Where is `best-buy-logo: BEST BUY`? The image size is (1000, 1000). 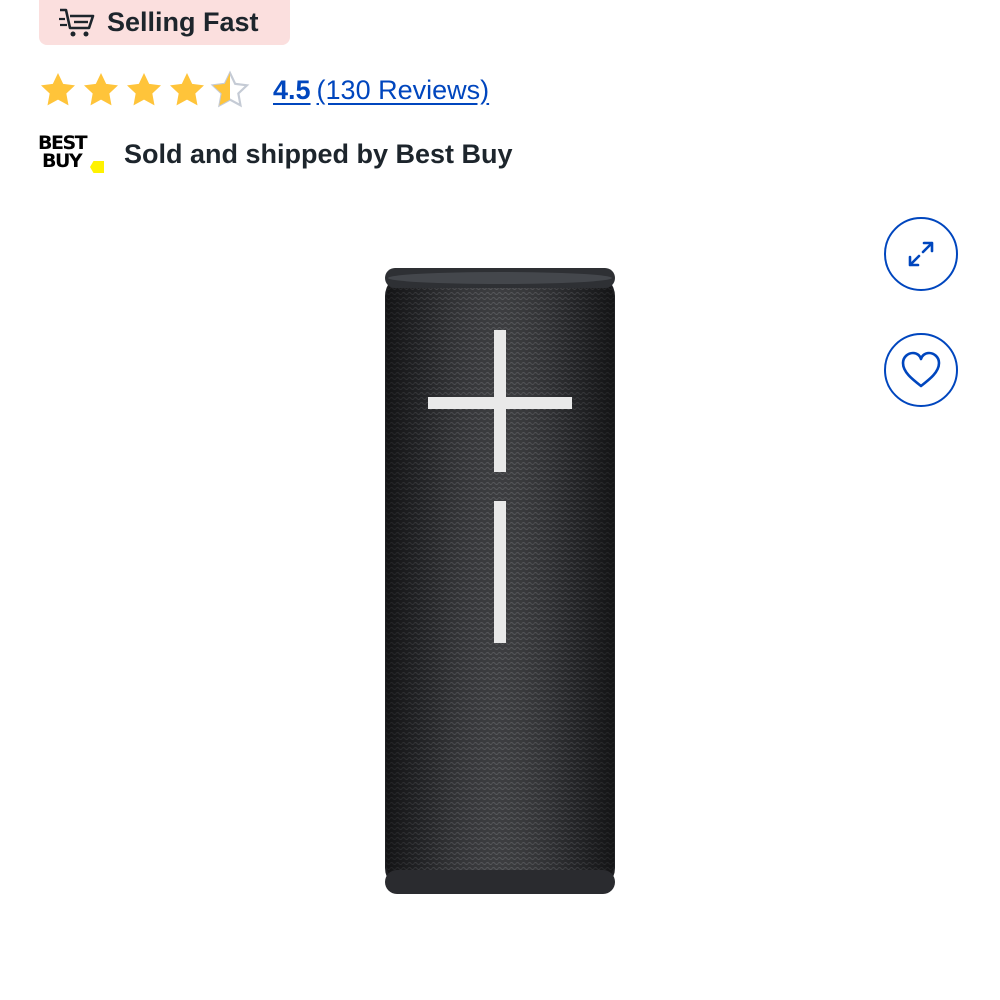 best-buy-logo: BEST BUY is located at coordinates (72, 154).